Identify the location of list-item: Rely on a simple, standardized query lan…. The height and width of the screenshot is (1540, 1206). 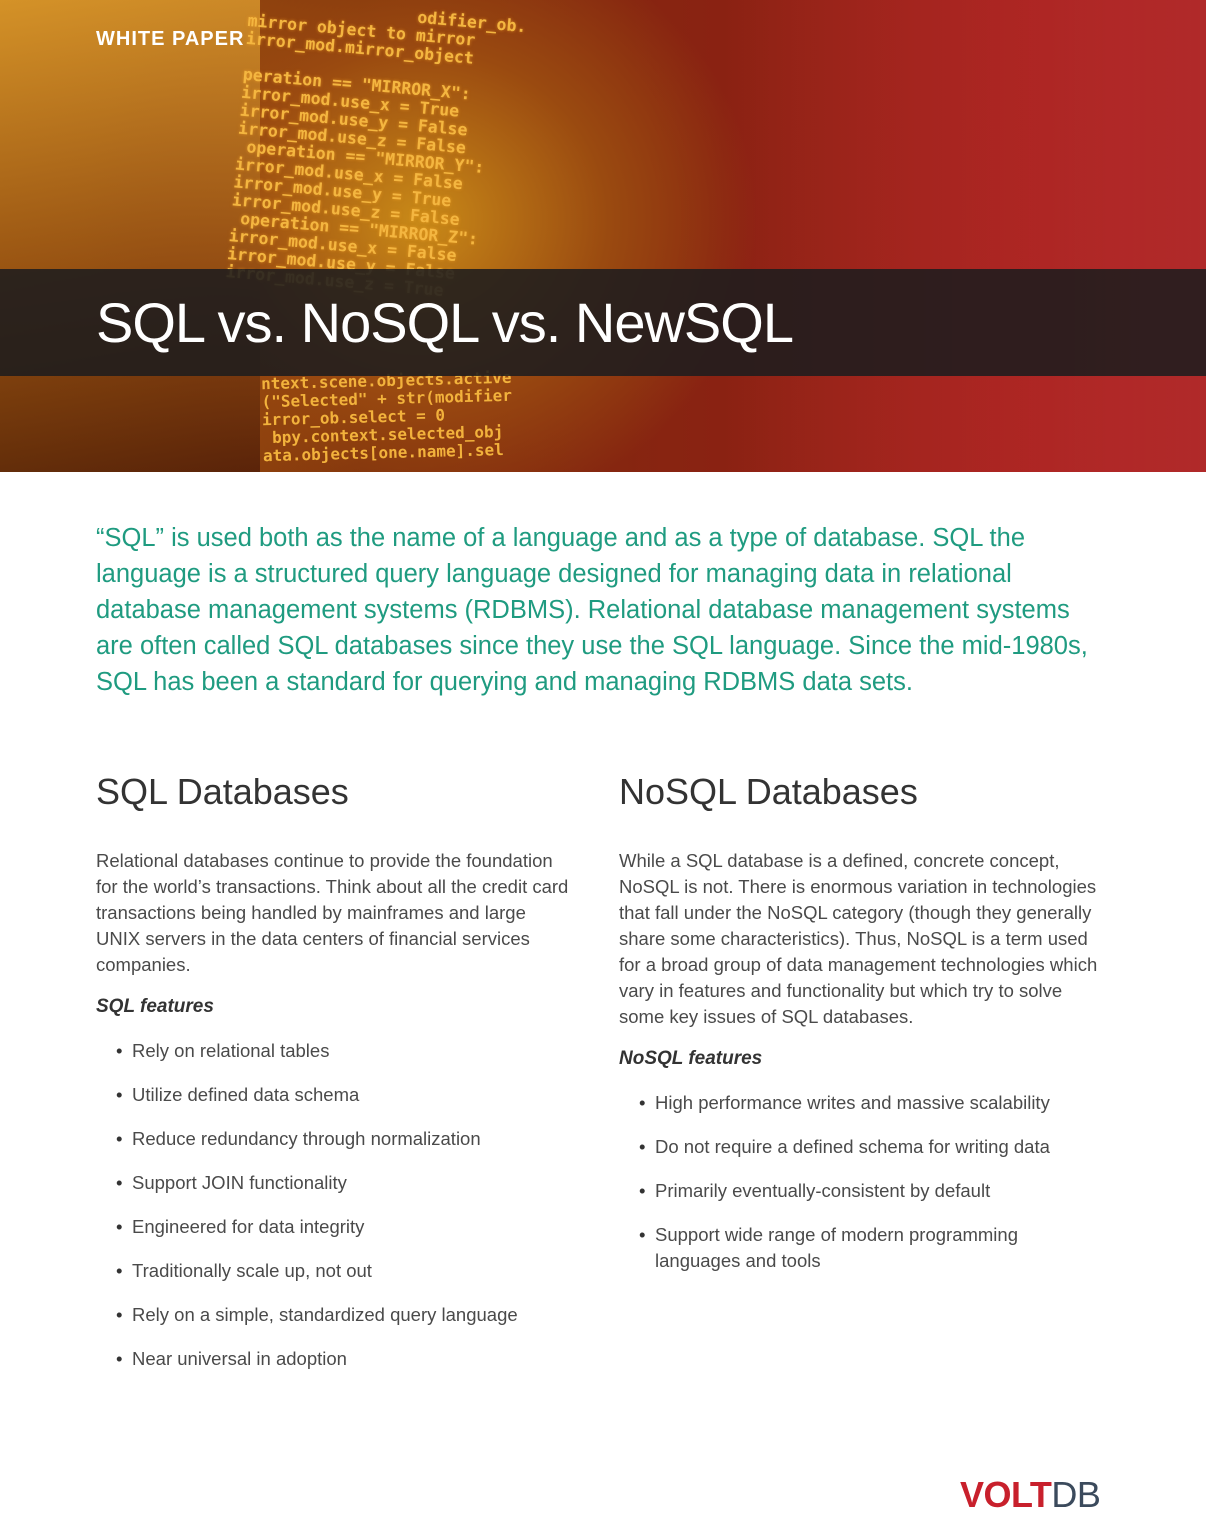
(351, 1315).